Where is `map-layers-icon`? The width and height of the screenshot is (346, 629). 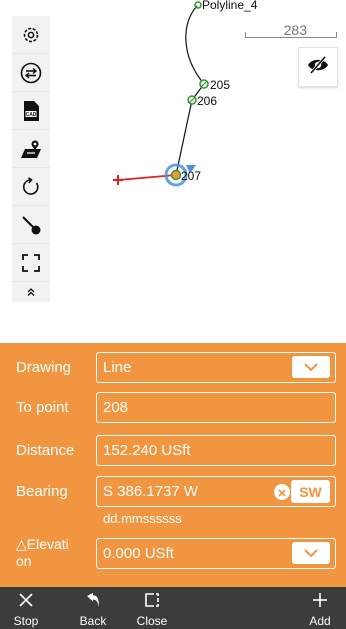 map-layers-icon is located at coordinates (31, 149).